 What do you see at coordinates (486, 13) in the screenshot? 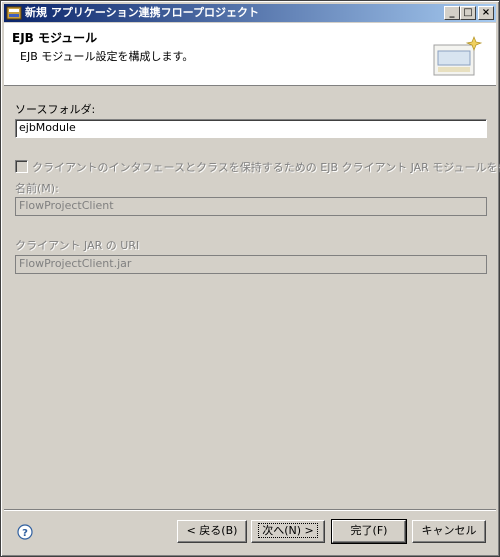
I see `close-button: ×` at bounding box center [486, 13].